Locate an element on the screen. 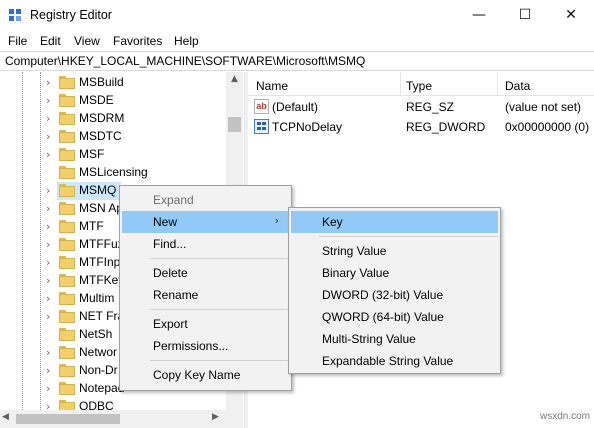 The width and height of the screenshot is (594, 428). tree-item: › MSDE is located at coordinates (113, 101).